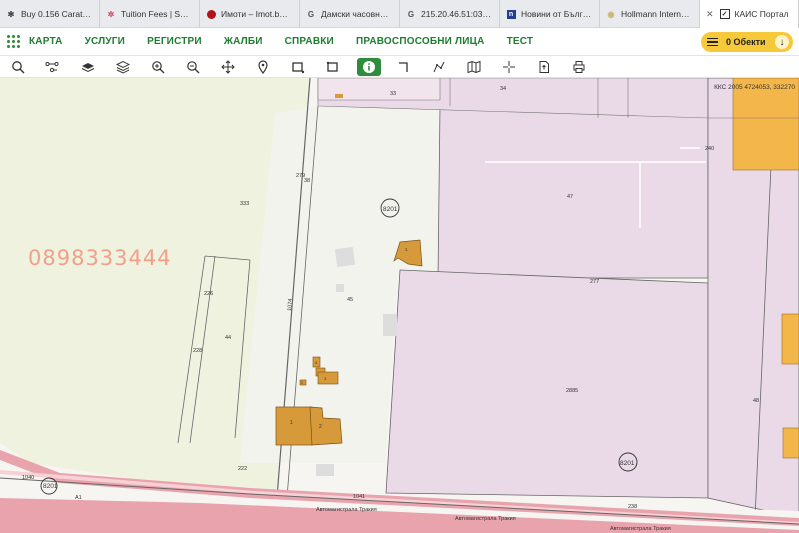 The height and width of the screenshot is (533, 799). I want to click on nav-item-zhalbi: ЖАЛБИ, so click(243, 41).